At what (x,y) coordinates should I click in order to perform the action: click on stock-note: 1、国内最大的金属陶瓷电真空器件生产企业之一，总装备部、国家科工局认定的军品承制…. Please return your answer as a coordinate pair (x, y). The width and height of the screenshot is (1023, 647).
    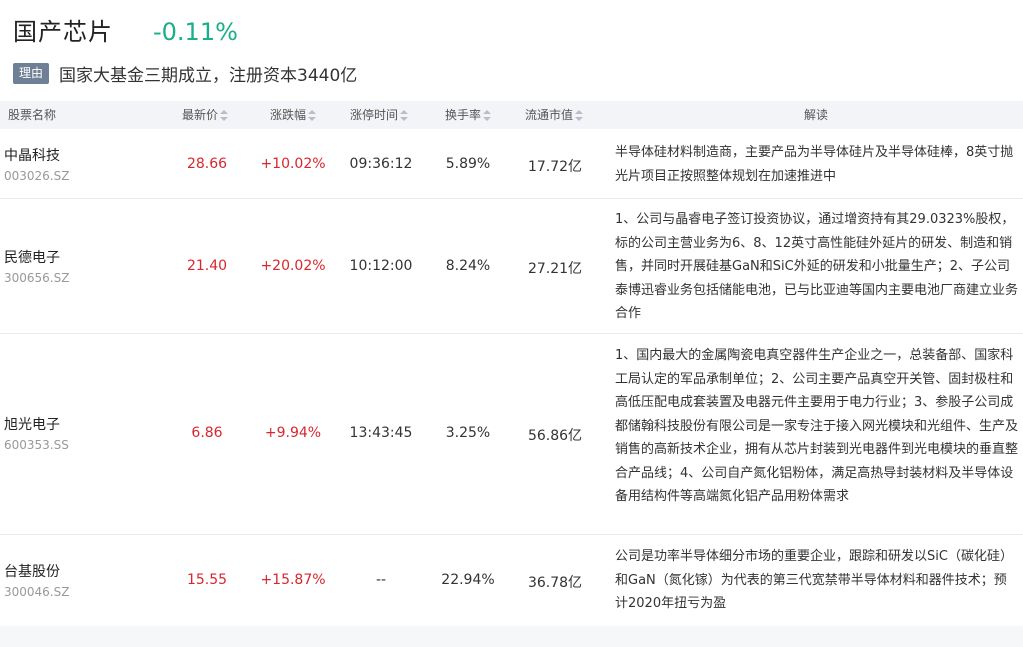
    Looking at the image, I should click on (817, 426).